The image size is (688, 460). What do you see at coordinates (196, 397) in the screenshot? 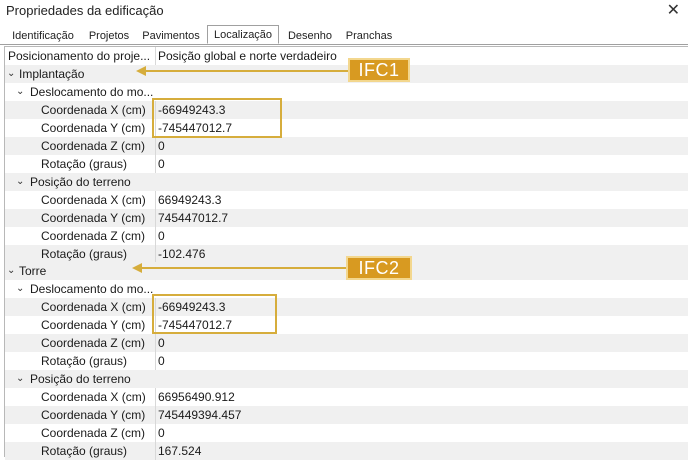
I see `property-value: 66956490.912` at bounding box center [196, 397].